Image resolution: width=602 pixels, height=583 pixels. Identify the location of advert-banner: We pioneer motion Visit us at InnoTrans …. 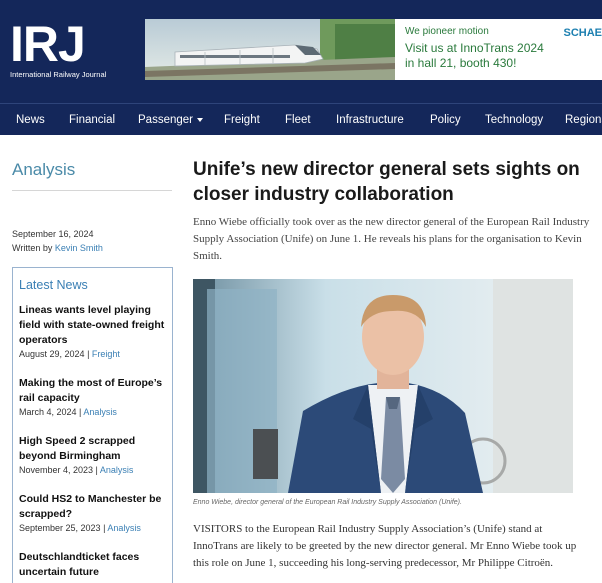
(373, 49).